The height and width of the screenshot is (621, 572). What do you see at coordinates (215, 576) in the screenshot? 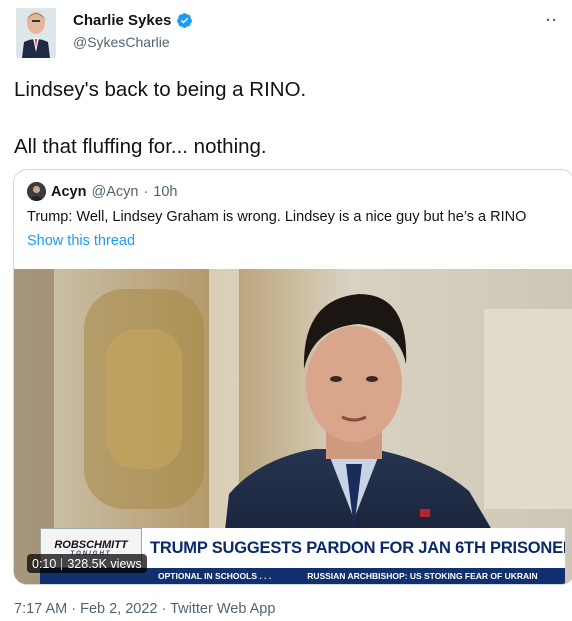
I see `ticker-item-1: OPTIONAL IN SCHOOLS . . .` at bounding box center [215, 576].